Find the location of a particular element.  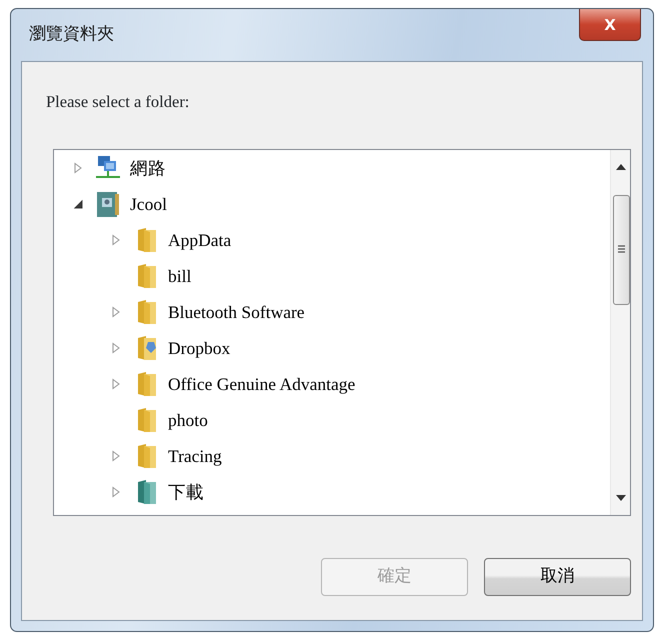

tree-item: Dropbox is located at coordinates (199, 347).